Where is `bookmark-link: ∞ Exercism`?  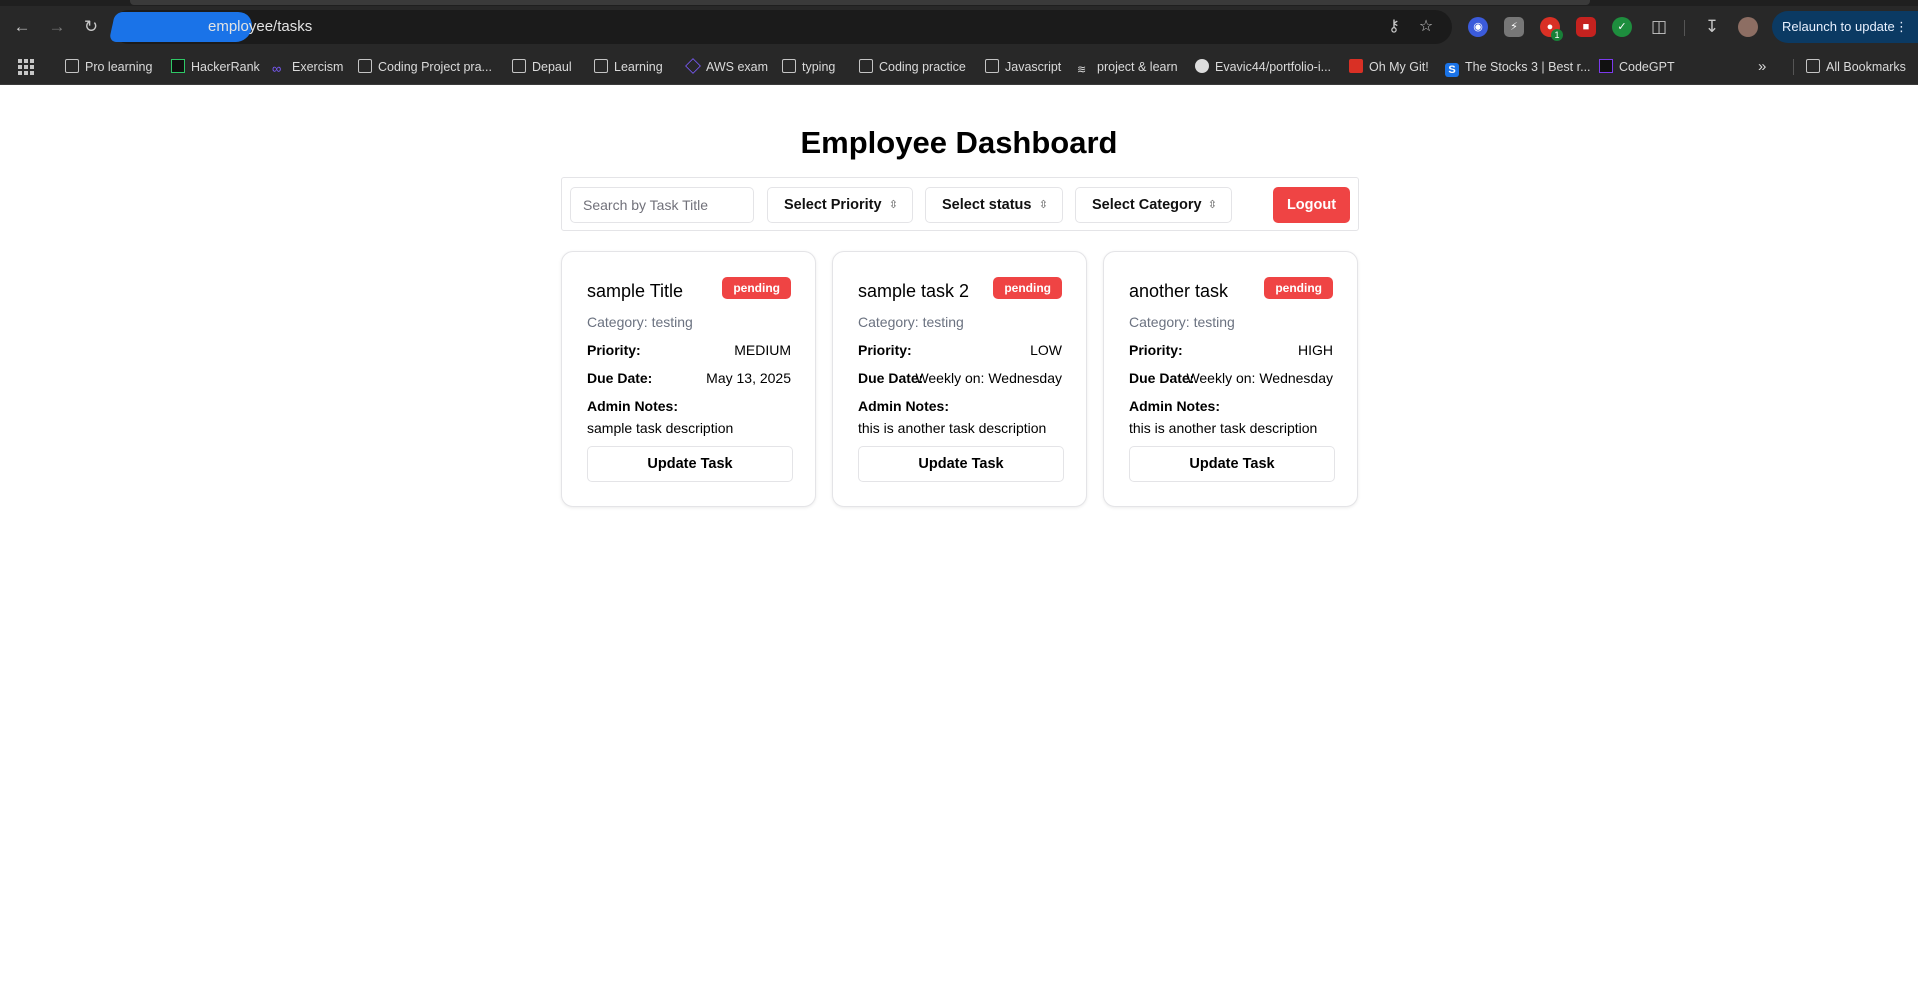 bookmark-link: ∞ Exercism is located at coordinates (307, 67).